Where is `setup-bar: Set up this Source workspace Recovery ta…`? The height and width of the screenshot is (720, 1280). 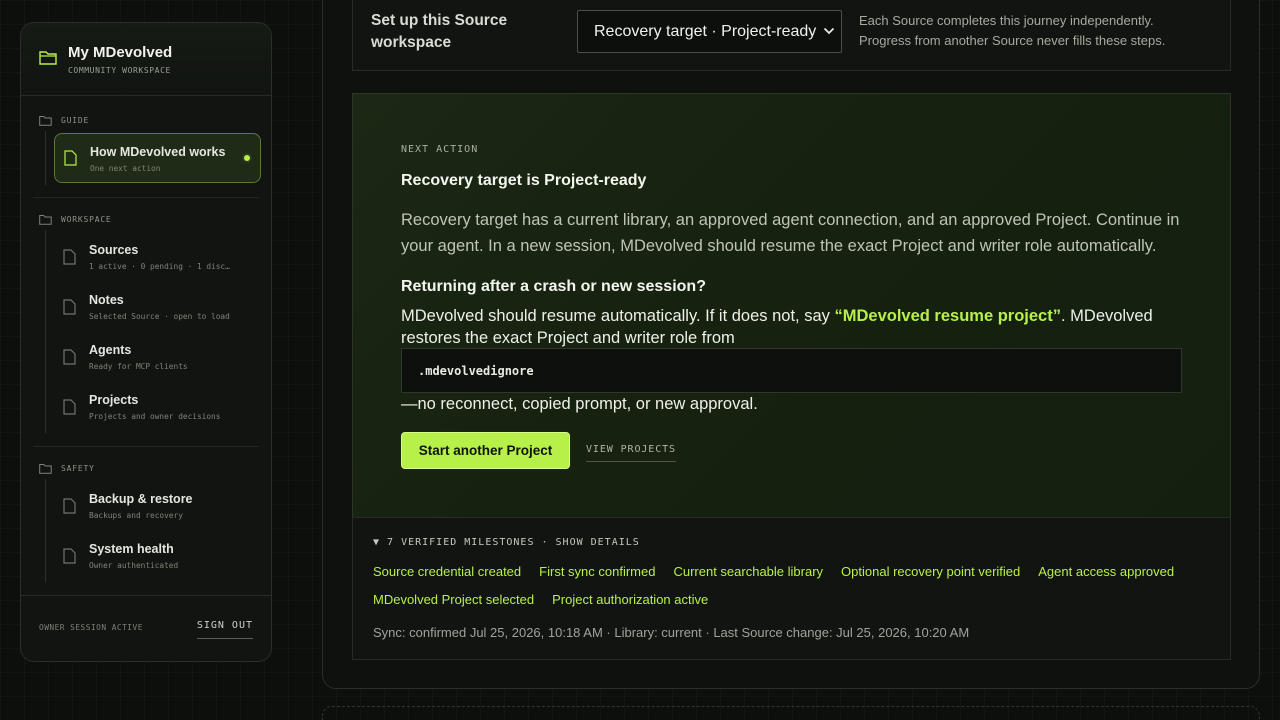 setup-bar: Set up this Source workspace Recovery ta… is located at coordinates (791, 35).